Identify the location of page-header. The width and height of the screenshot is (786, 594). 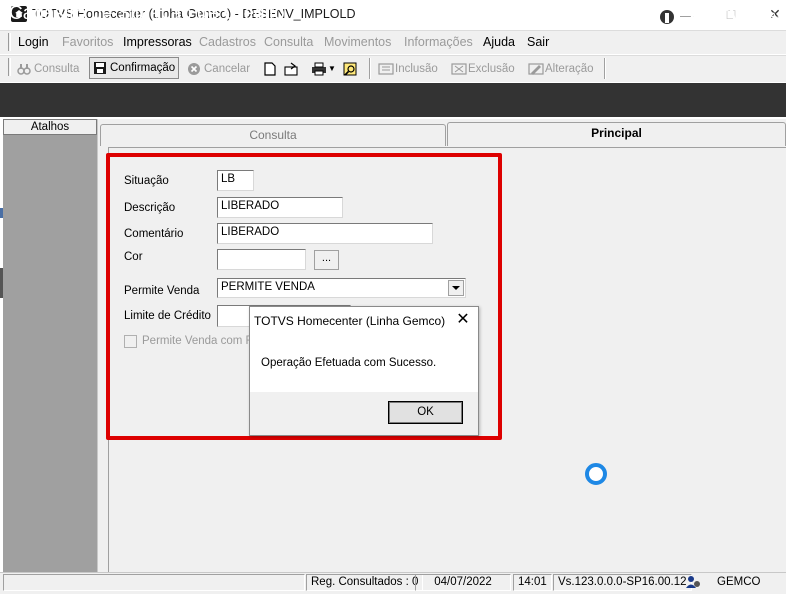
(393, 100).